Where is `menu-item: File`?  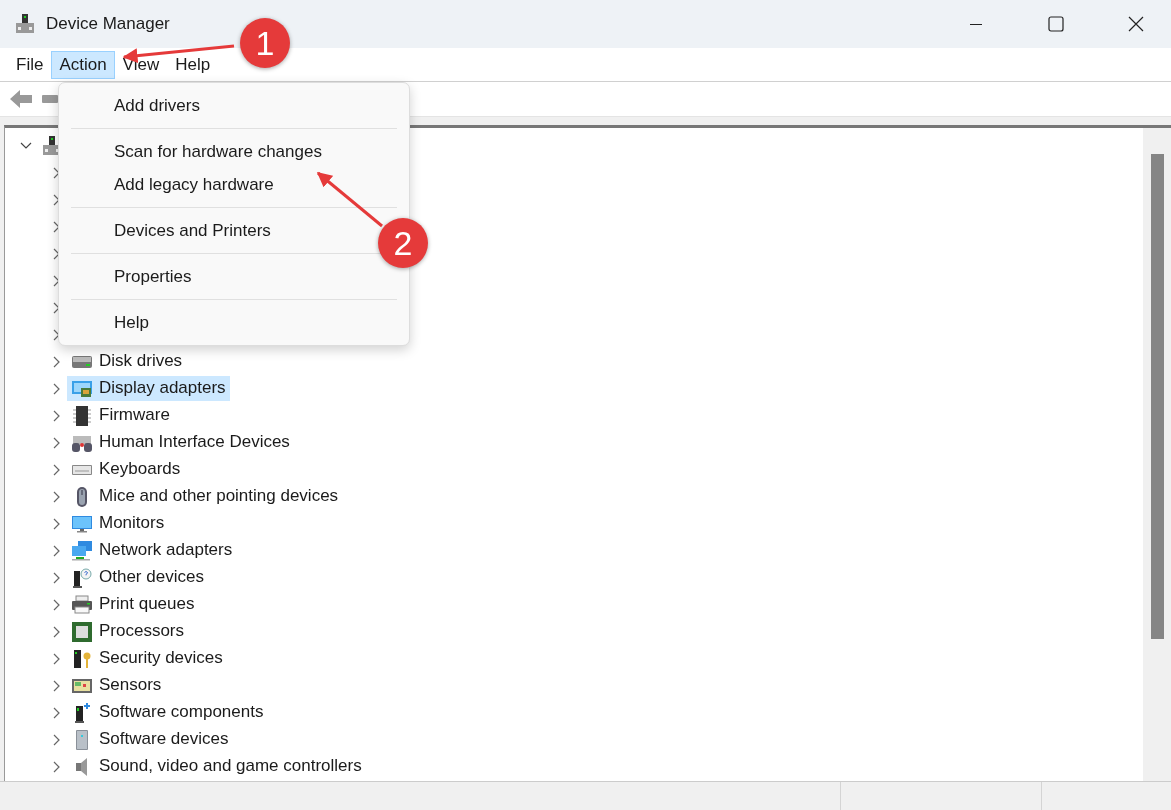
menu-item: File is located at coordinates (30, 64).